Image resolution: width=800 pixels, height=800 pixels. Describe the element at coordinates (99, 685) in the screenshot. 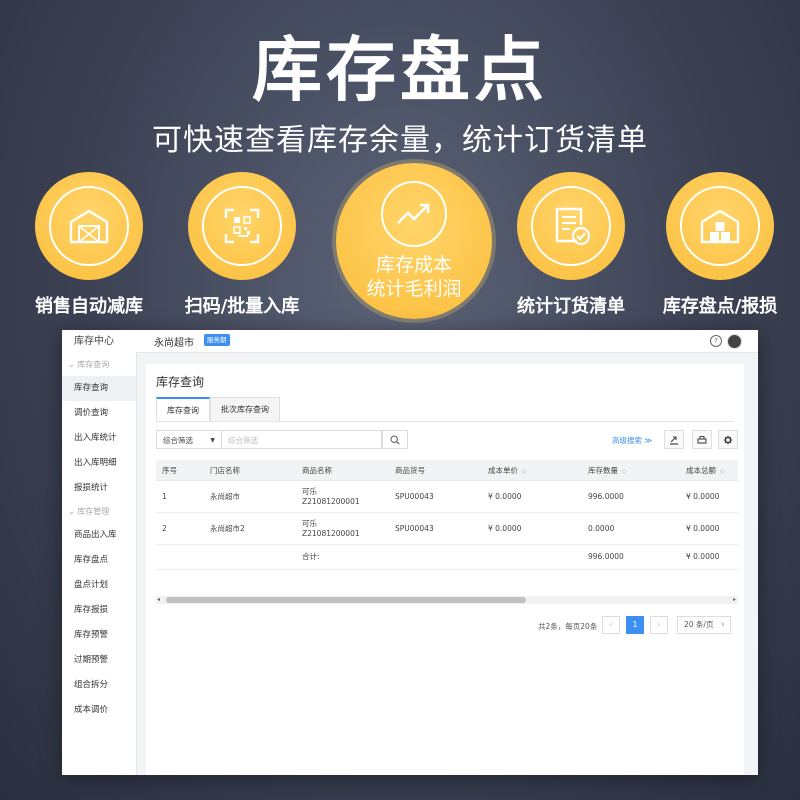

I see `sidebar-item-combo-split: 组合拆分` at that location.